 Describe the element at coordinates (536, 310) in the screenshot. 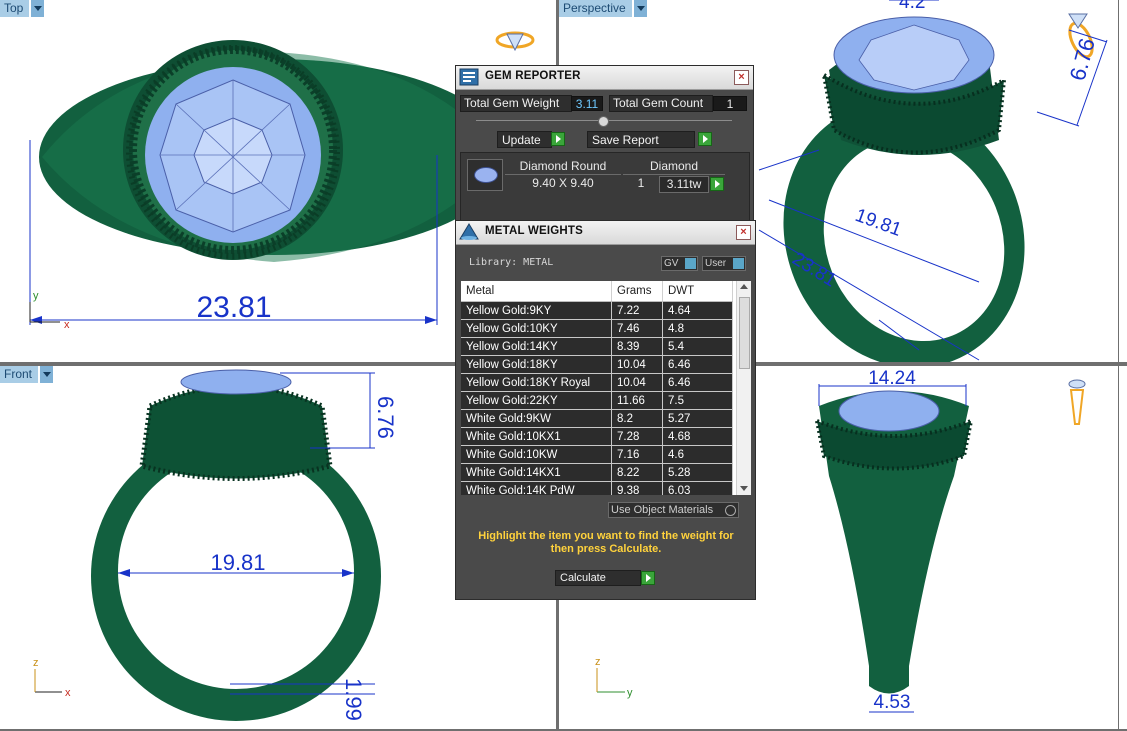

I see `cell-metal: Yellow Gold:9KY` at that location.